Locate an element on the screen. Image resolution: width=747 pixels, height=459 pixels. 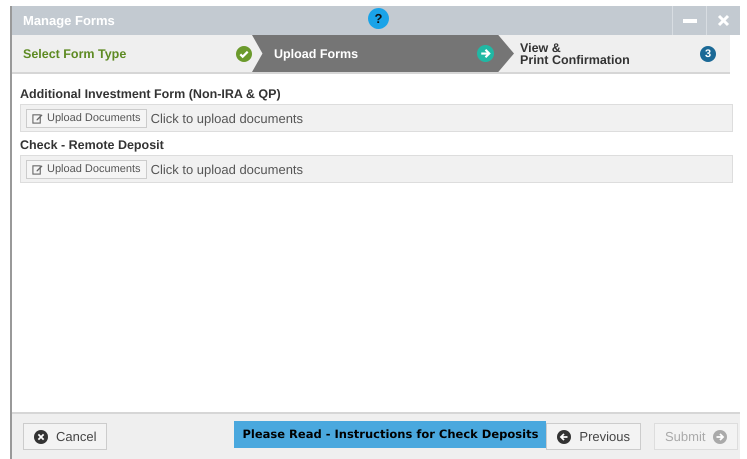
cancel-button: Cancel is located at coordinates (65, 436).